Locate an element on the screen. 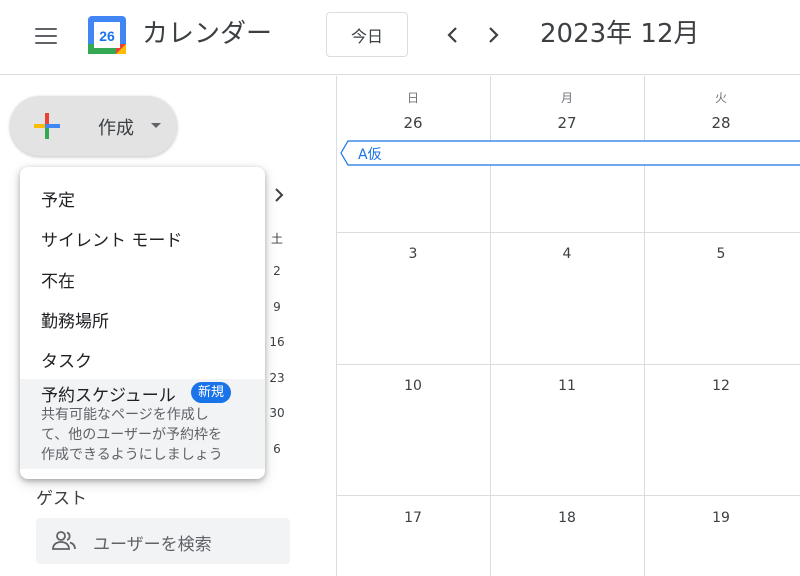 The height and width of the screenshot is (576, 800). event-title: A仮 is located at coordinates (370, 155).